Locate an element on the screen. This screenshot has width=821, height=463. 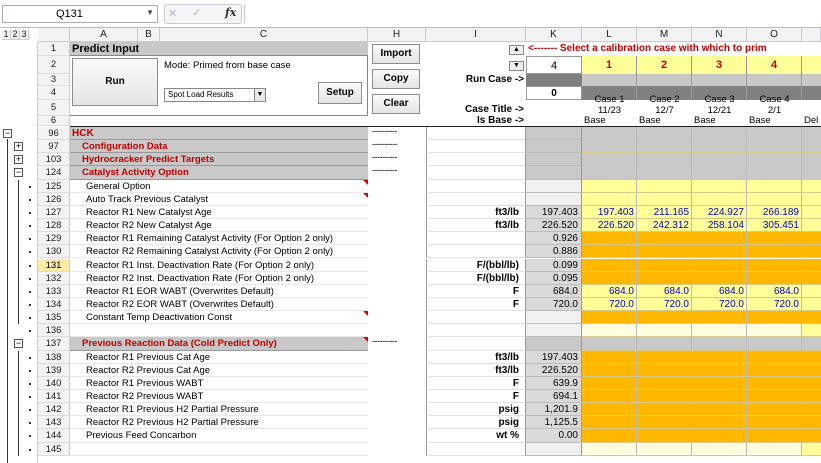
value-cell-138-M is located at coordinates (664, 357).